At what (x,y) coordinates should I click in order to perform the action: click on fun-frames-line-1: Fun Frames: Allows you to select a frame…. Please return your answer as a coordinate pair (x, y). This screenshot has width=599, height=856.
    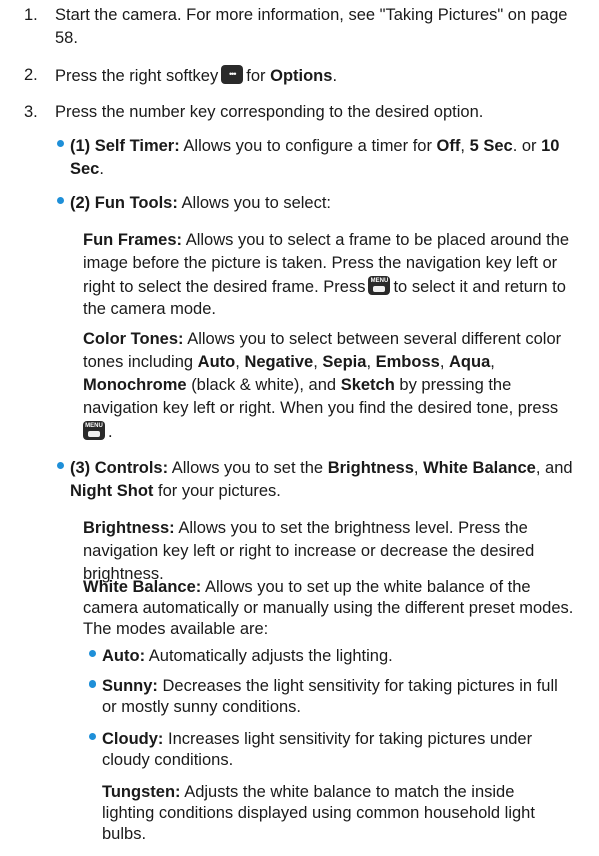
    Looking at the image, I should click on (326, 240).